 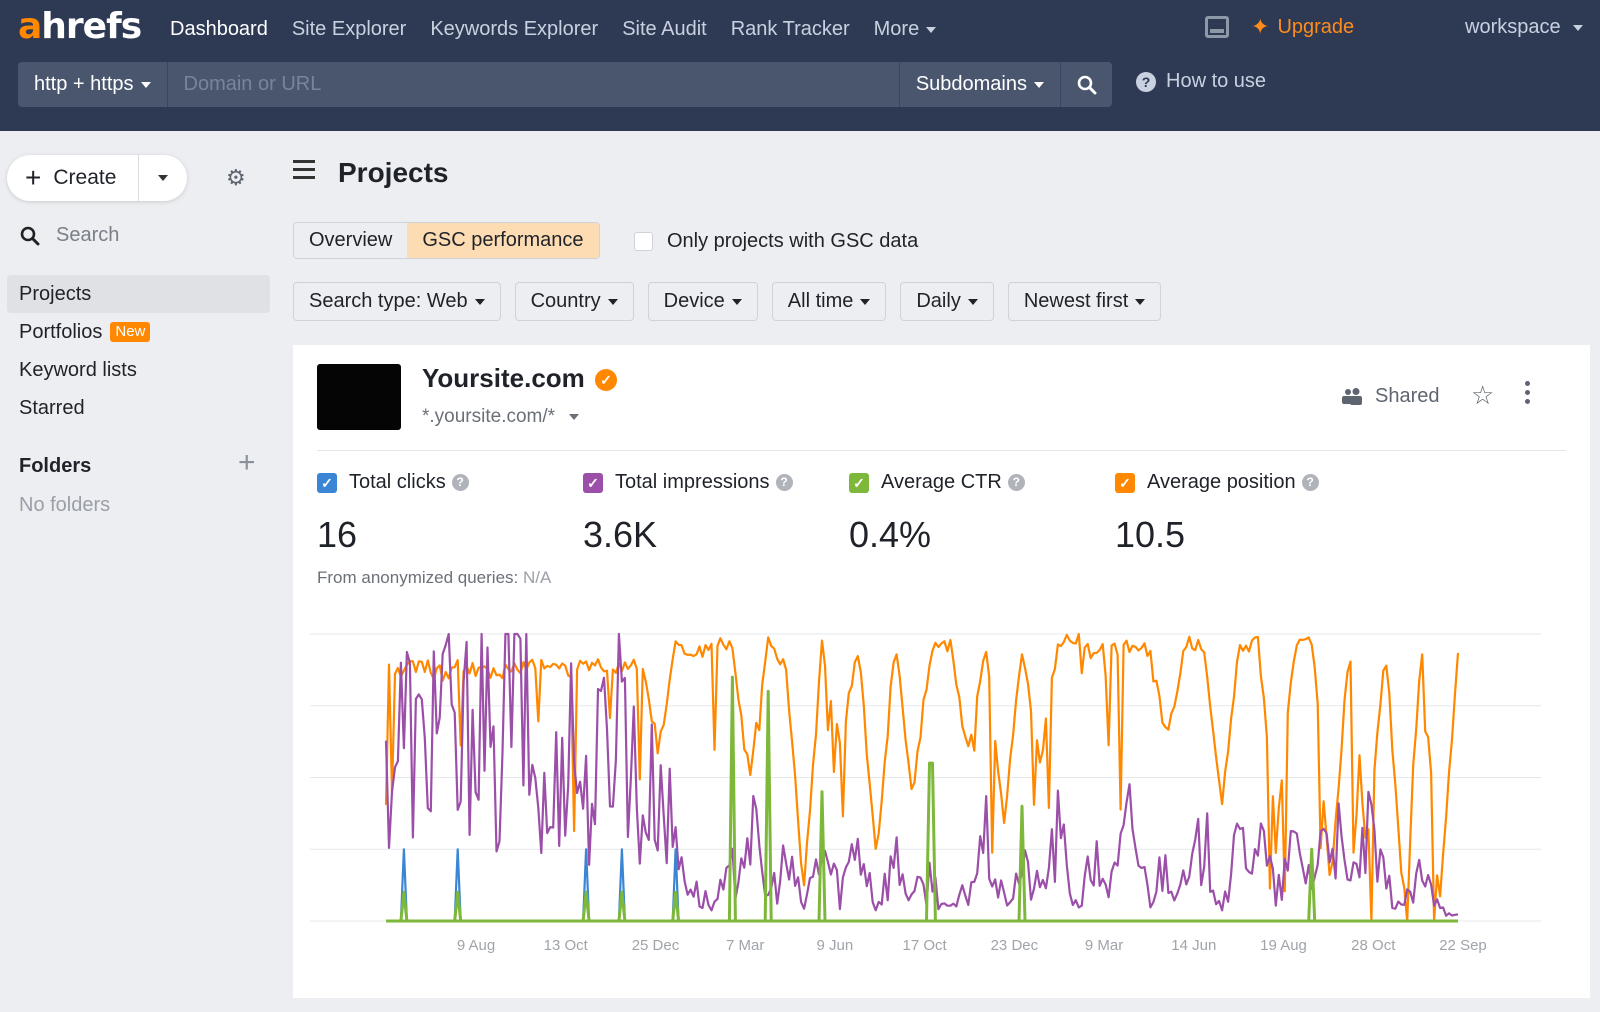 What do you see at coordinates (503, 378) in the screenshot?
I see `project-name: Yoursite.com` at bounding box center [503, 378].